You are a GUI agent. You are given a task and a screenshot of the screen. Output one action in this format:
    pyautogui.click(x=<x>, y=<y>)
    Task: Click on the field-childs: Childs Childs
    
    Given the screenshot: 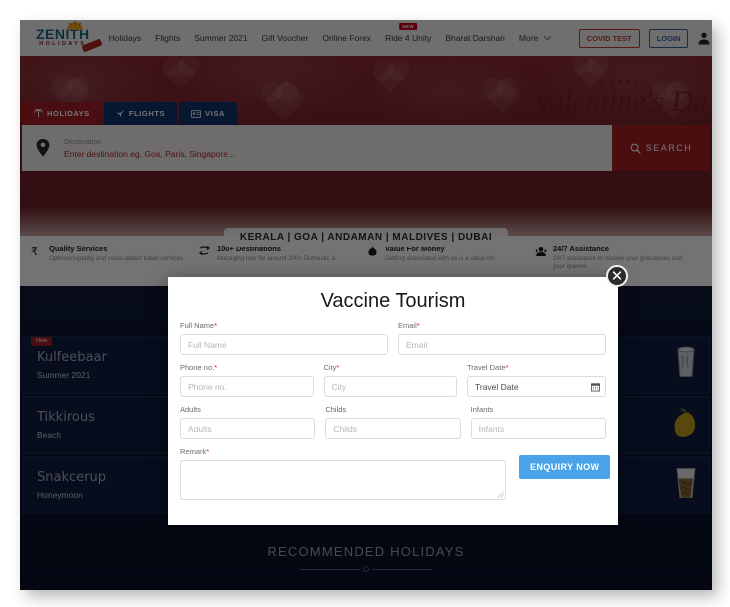 What is the action you would take?
    pyautogui.click(x=393, y=422)
    